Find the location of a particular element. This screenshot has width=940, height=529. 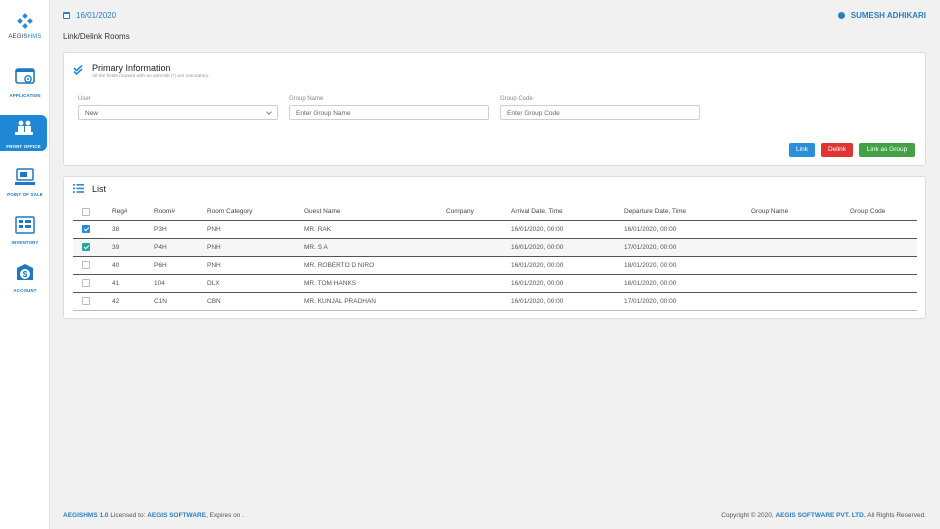

sidebar-item-front-office: FRONT OFFICE is located at coordinates (23, 133).